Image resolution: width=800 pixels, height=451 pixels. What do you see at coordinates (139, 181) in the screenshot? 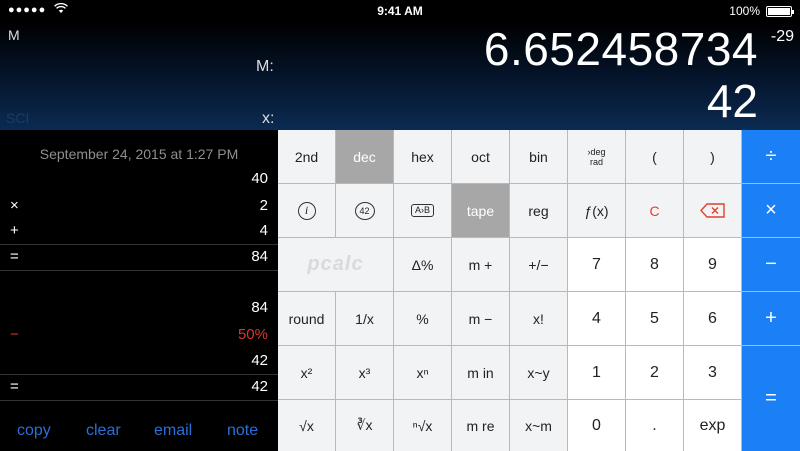
I see `tape-line: 40` at bounding box center [139, 181].